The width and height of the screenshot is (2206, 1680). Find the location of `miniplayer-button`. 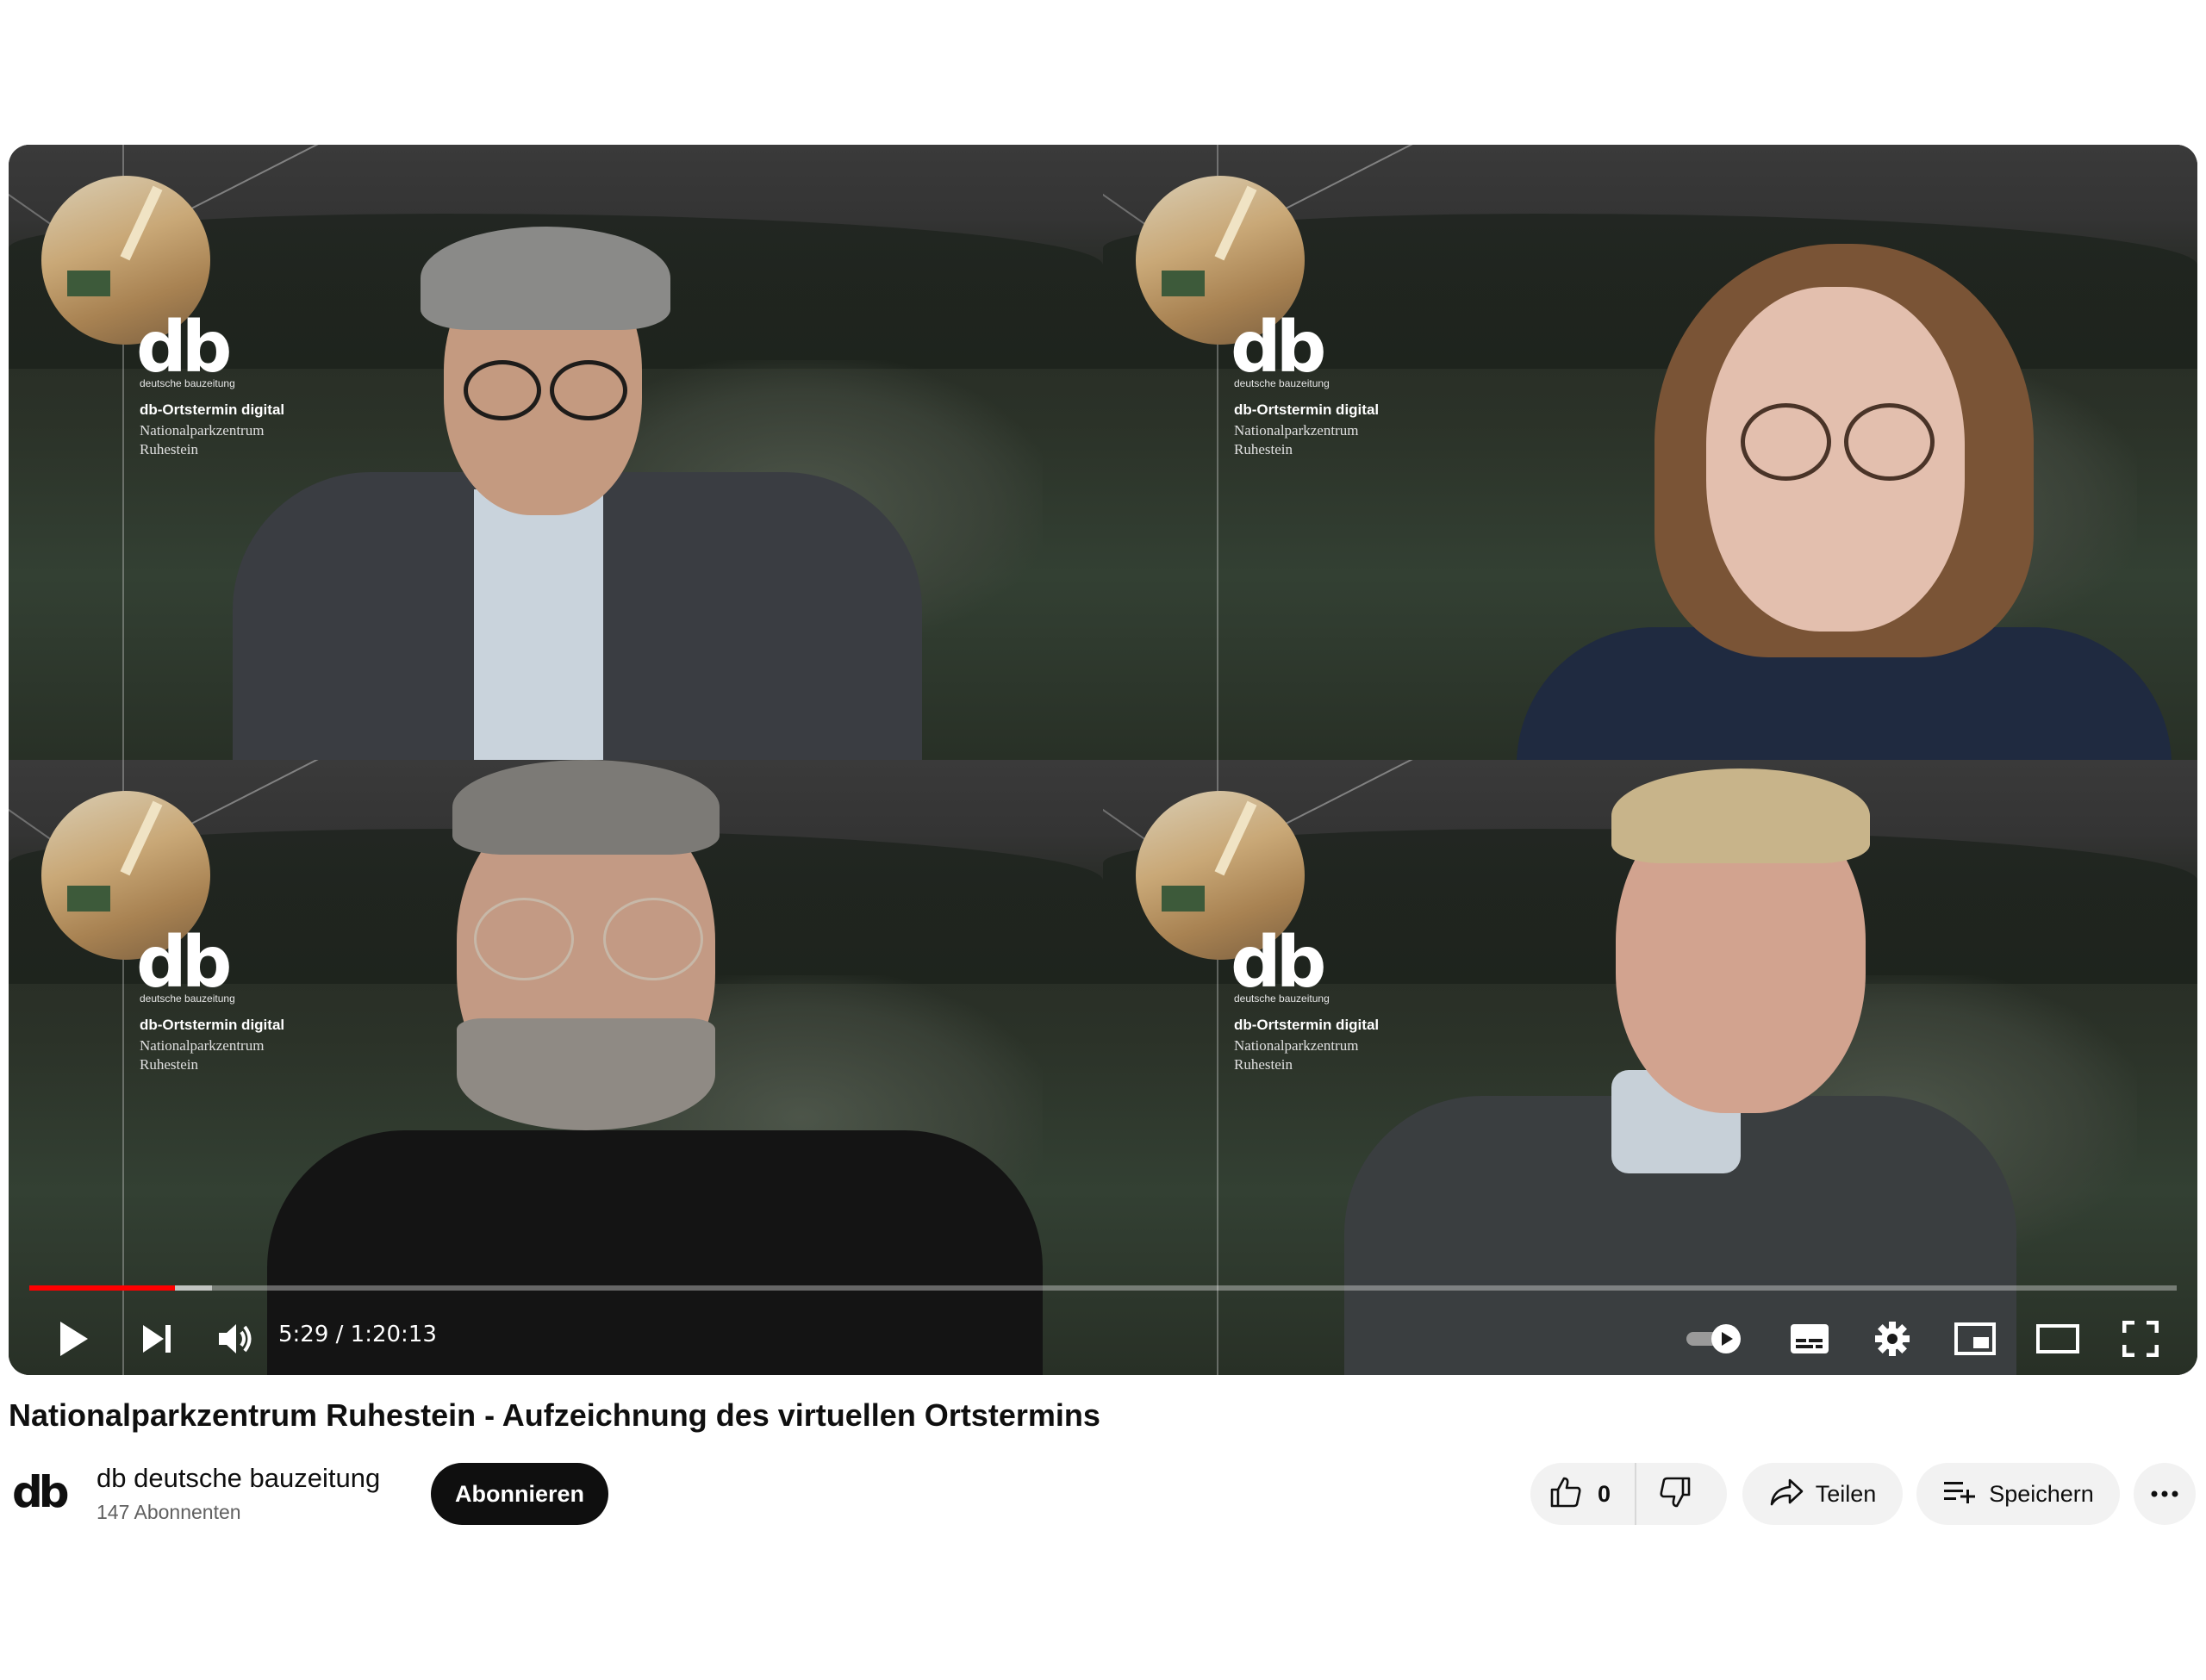

miniplayer-button is located at coordinates (1975, 1339).